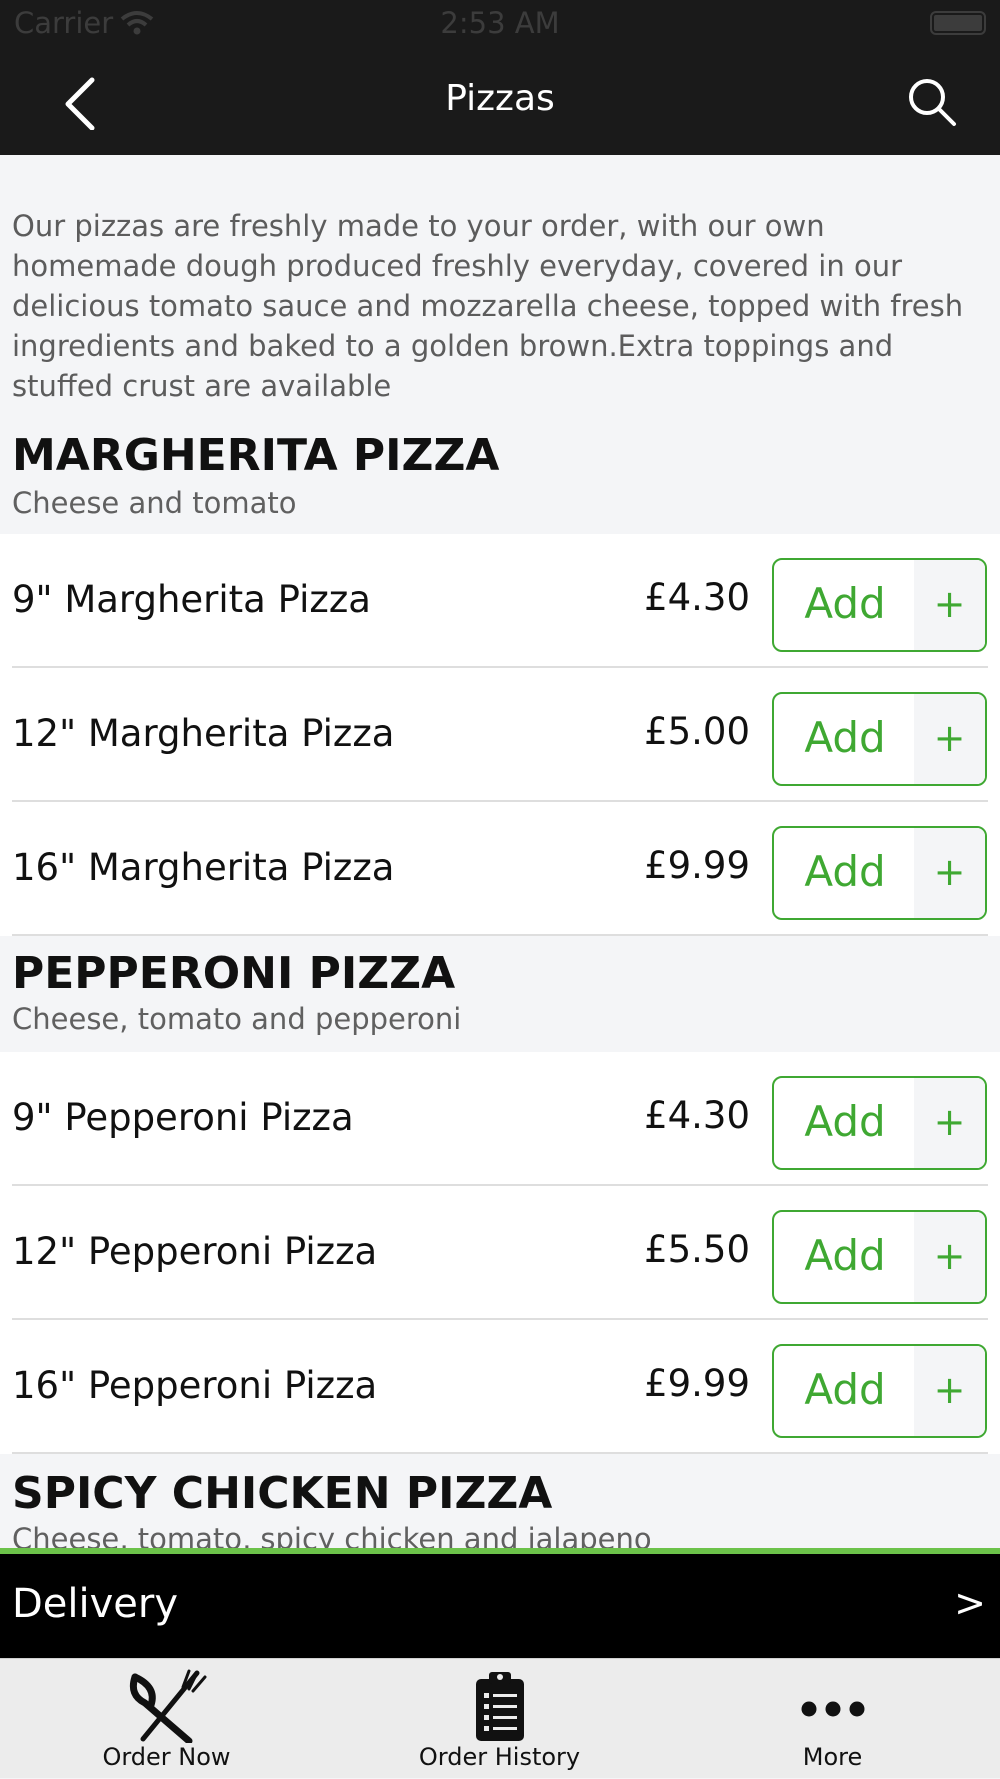  I want to click on delivery-label: Delivery, so click(95, 1604).